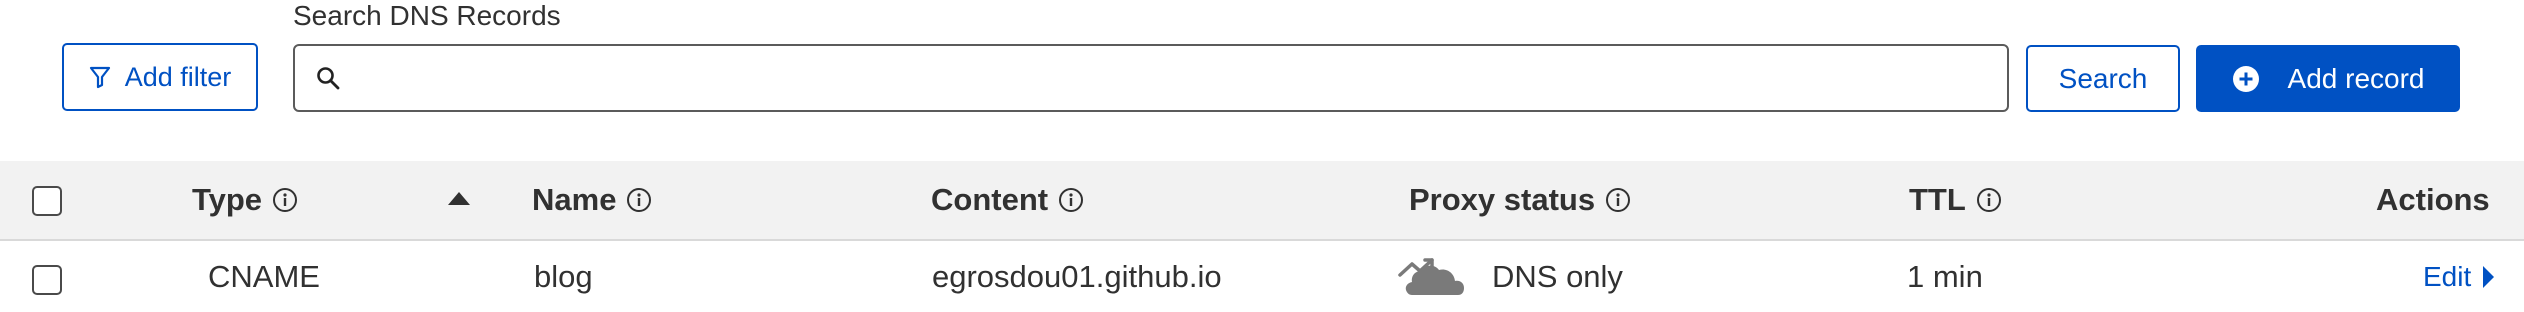 The image size is (2524, 312). What do you see at coordinates (2488, 277) in the screenshot?
I see `caret-right-icon` at bounding box center [2488, 277].